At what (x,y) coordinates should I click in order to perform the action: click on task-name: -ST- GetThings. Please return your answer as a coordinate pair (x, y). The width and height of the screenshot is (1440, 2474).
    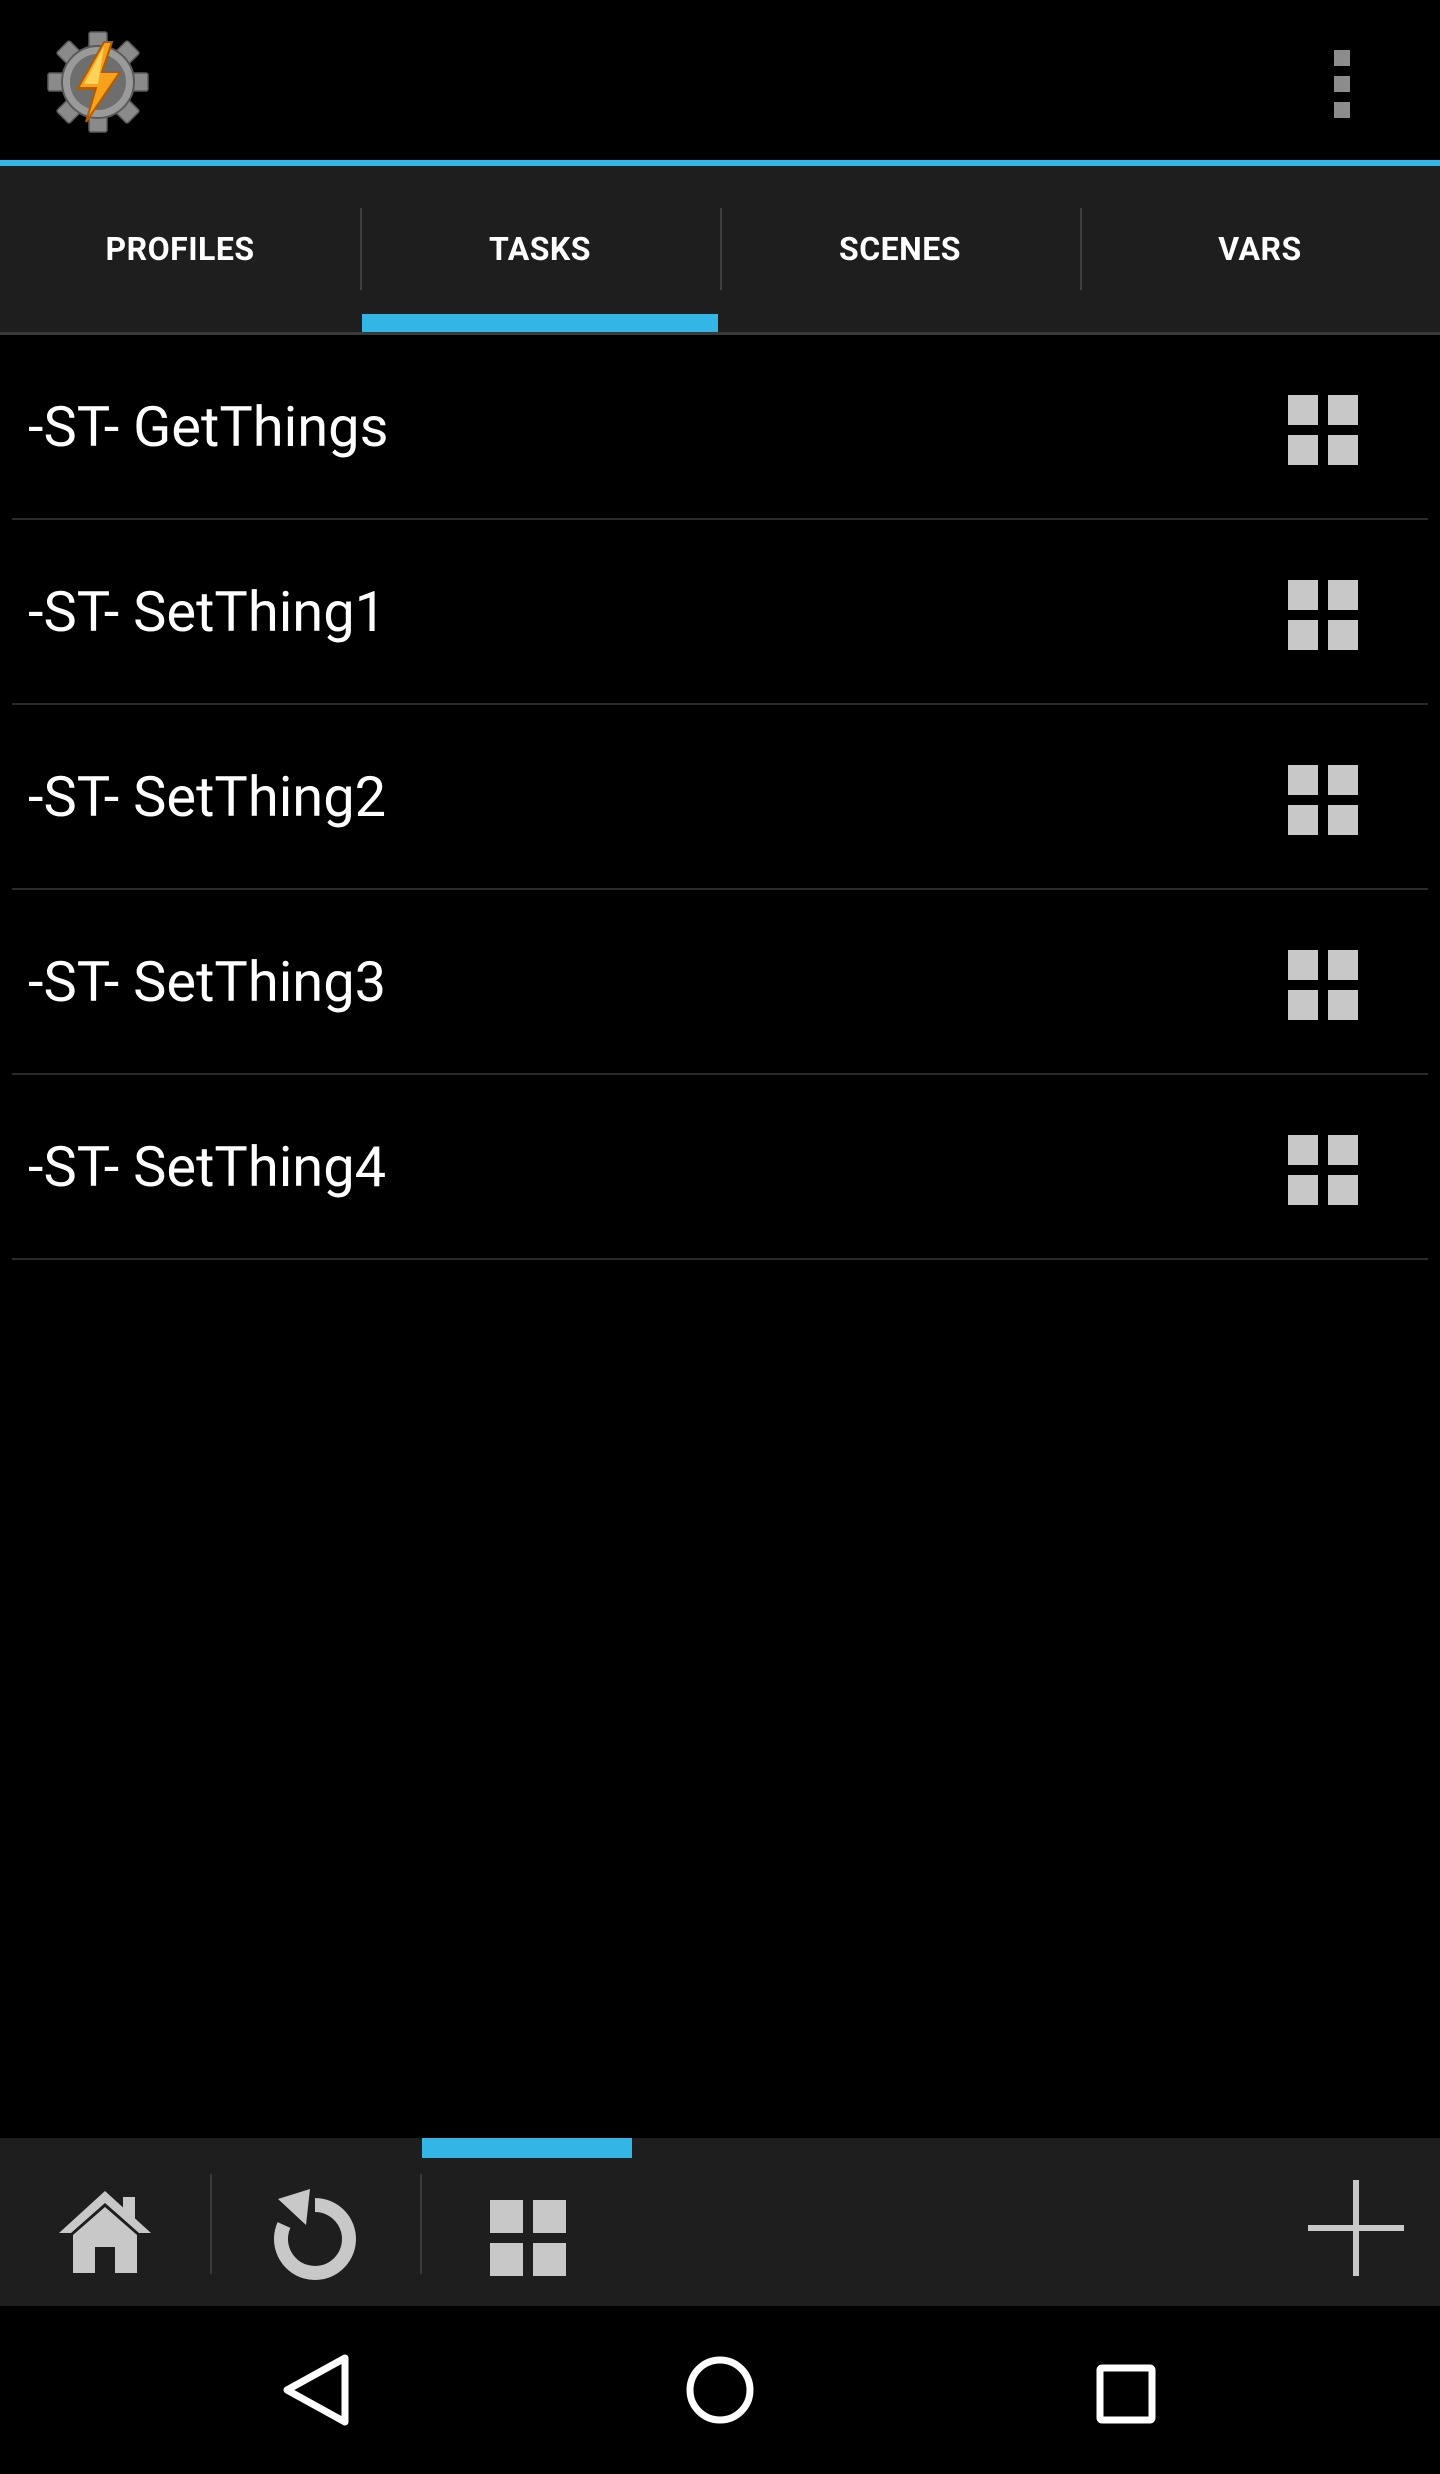
    Looking at the image, I should click on (208, 426).